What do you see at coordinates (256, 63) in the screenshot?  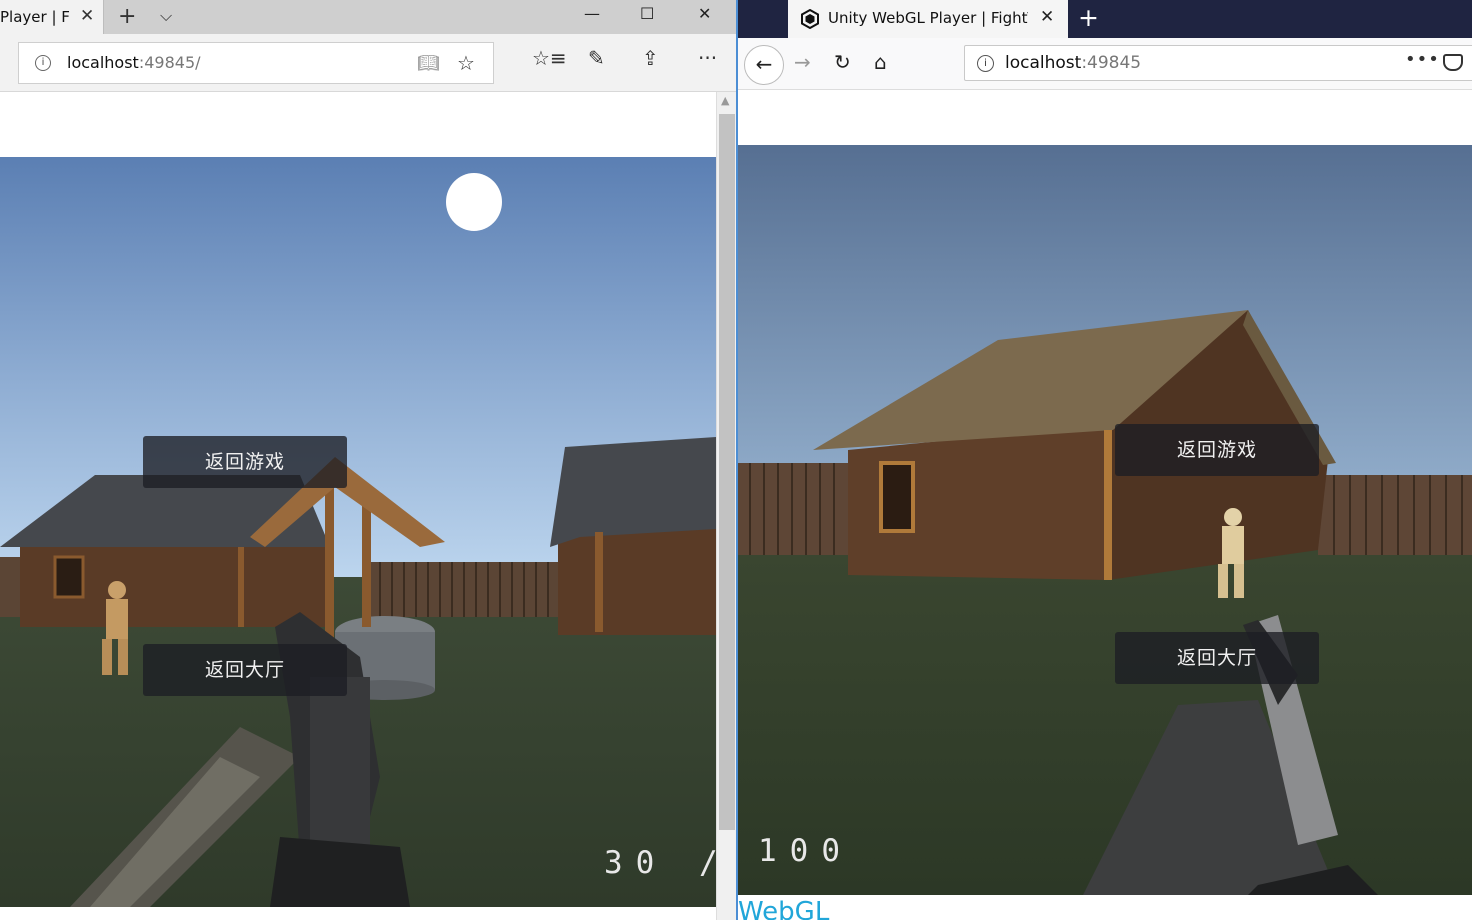 I see `address-field: i localhost:49845/ 📖︎ ☆` at bounding box center [256, 63].